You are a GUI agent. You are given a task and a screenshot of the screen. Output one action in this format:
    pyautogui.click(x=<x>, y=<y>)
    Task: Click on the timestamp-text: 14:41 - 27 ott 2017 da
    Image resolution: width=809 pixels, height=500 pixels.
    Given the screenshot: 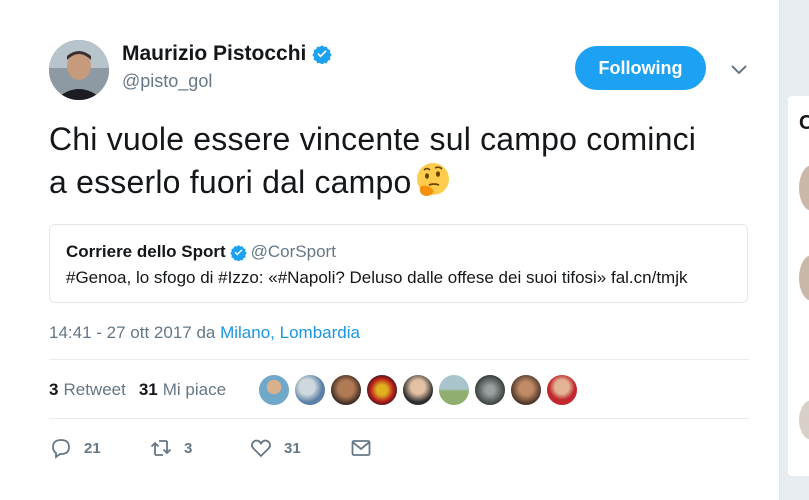 What is the action you would take?
    pyautogui.click(x=134, y=332)
    